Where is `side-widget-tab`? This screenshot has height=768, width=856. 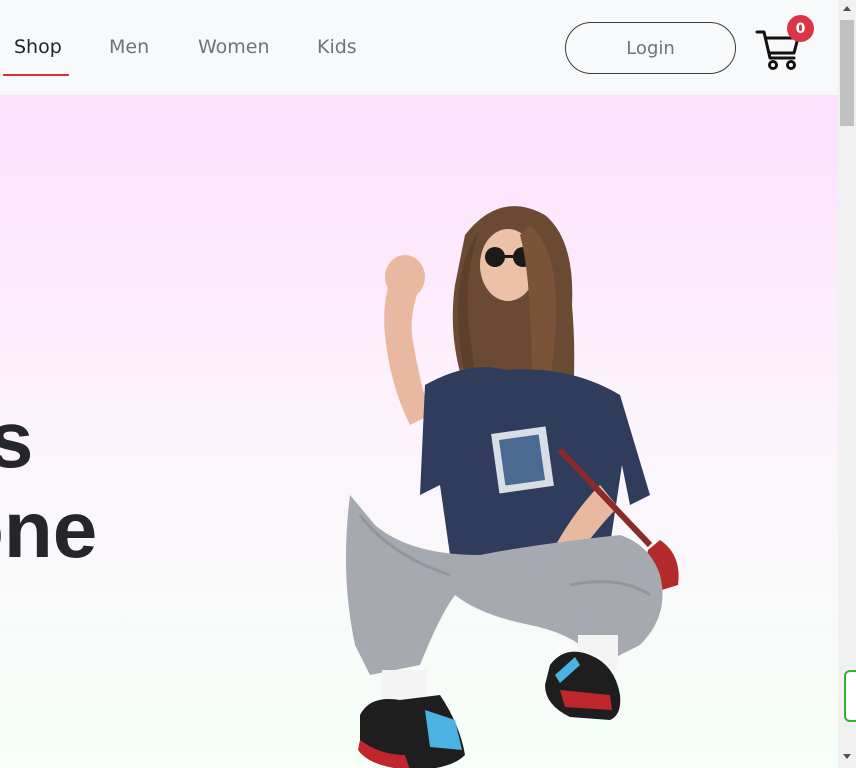 side-widget-tab is located at coordinates (850, 696).